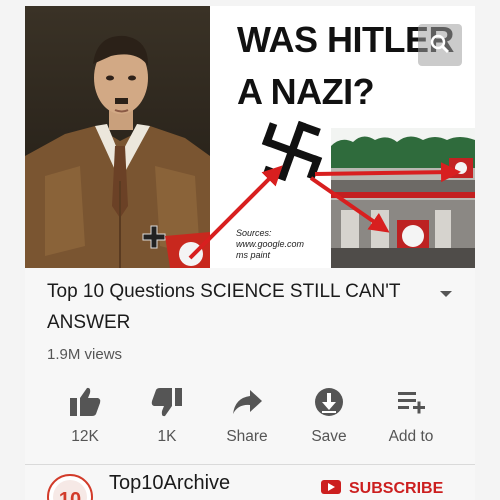  Describe the element at coordinates (169, 483) in the screenshot. I see `channel-name: Top10Archive` at that location.